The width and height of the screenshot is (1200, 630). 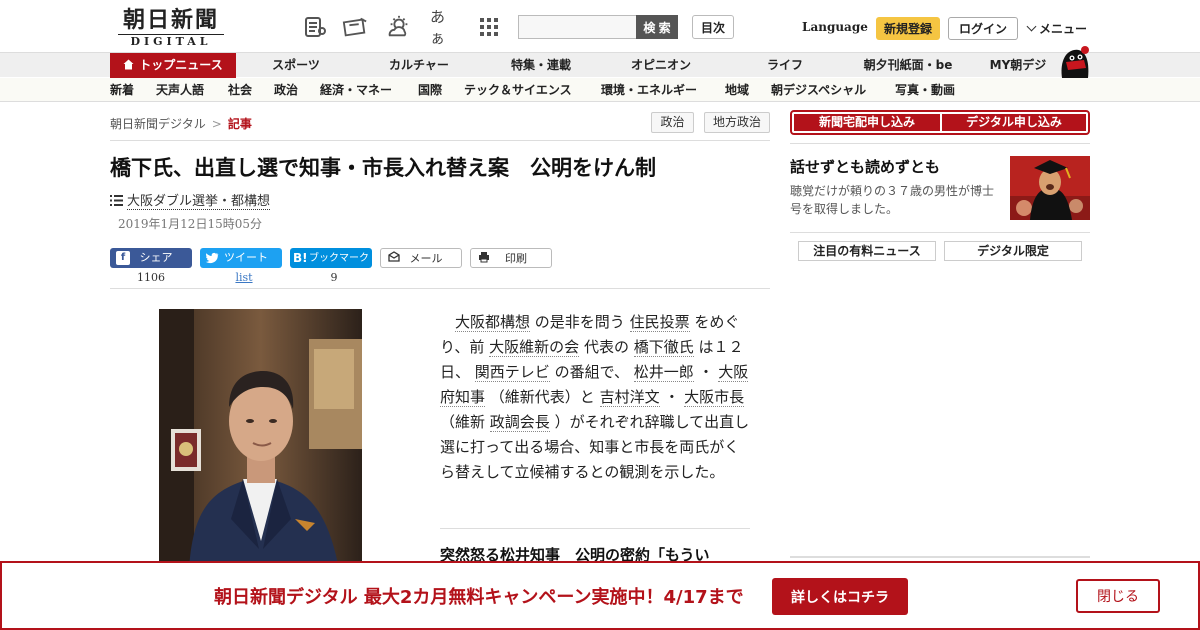 I want to click on body-keyword-link: 大阪維新の会, so click(x=534, y=347).